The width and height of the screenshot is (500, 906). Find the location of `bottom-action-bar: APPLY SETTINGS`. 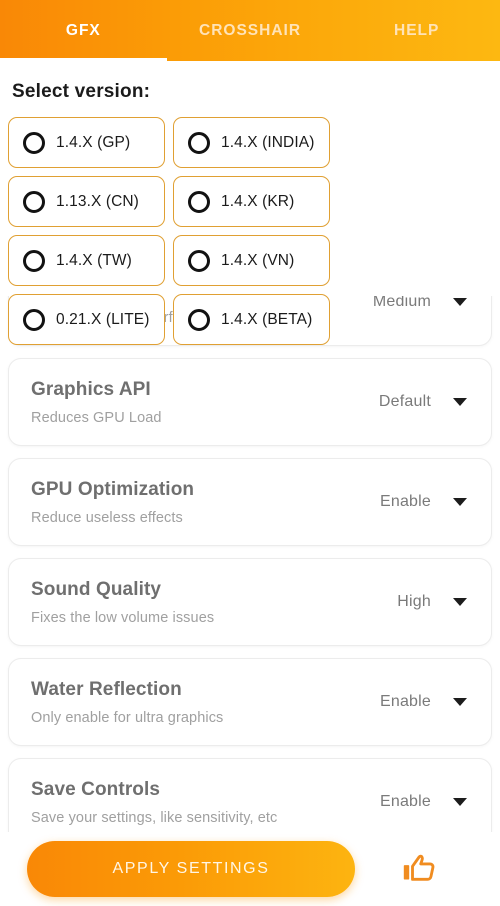

bottom-action-bar: APPLY SETTINGS is located at coordinates (250, 869).